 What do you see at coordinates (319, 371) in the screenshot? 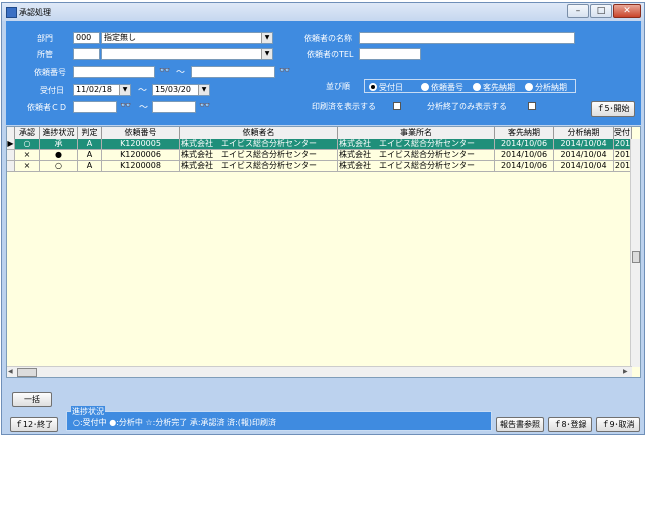
I see `horizontal-scrollbar: ◀ ▶` at bounding box center [319, 371].